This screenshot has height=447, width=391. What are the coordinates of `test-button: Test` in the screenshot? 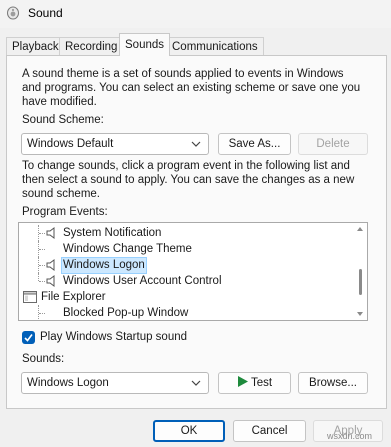 It's located at (254, 383).